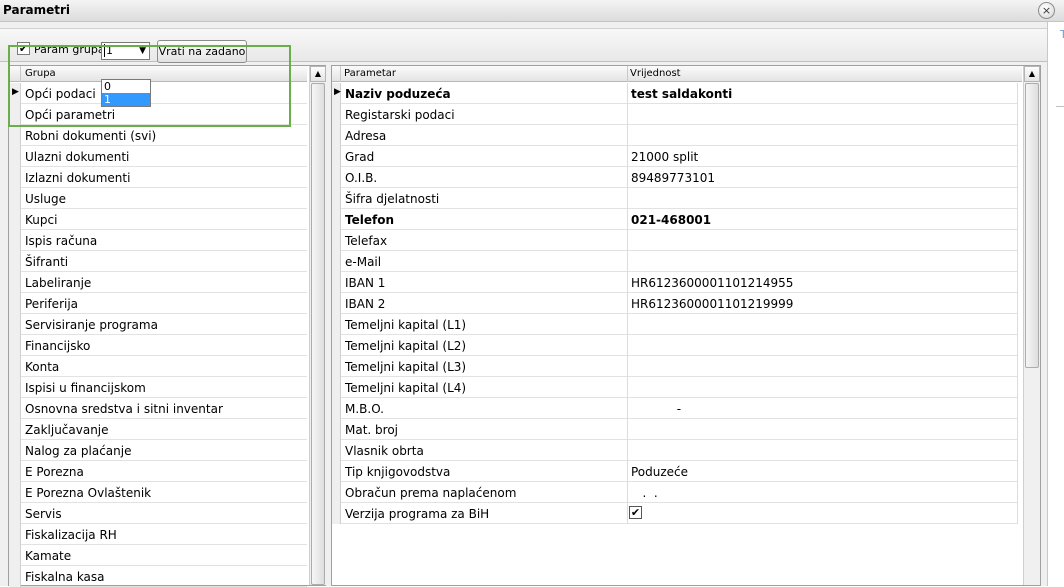  I want to click on list-item: Izlazni dokumenti, so click(158, 177).